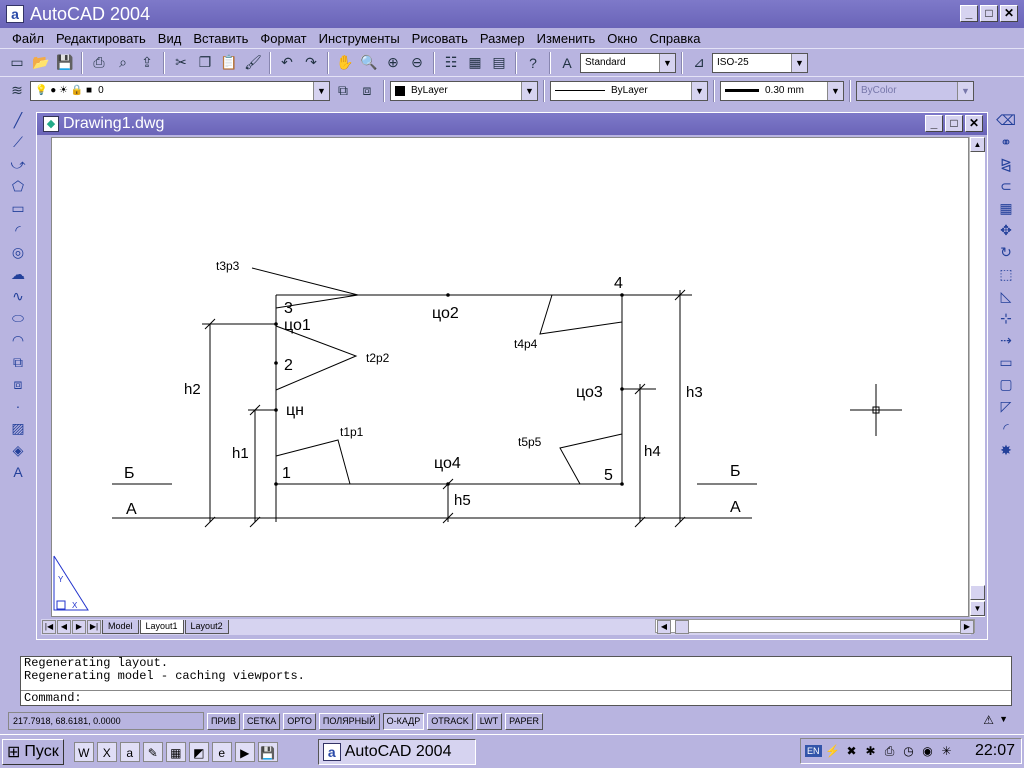  What do you see at coordinates (417, 63) in the screenshot?
I see `zoom-previous-icon: ⊖` at bounding box center [417, 63].